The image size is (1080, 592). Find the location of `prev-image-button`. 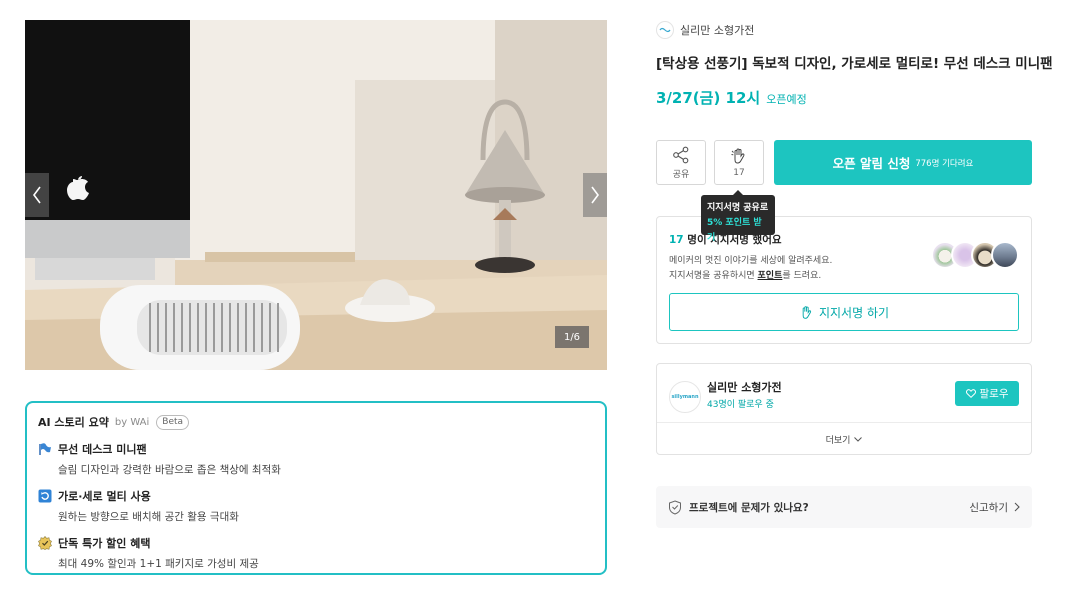

prev-image-button is located at coordinates (37, 195).